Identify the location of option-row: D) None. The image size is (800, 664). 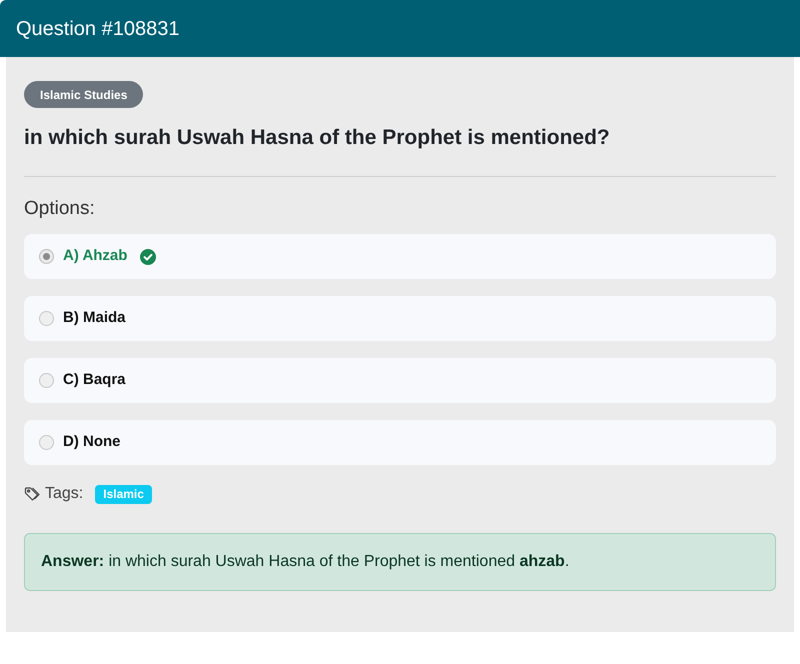
(400, 442).